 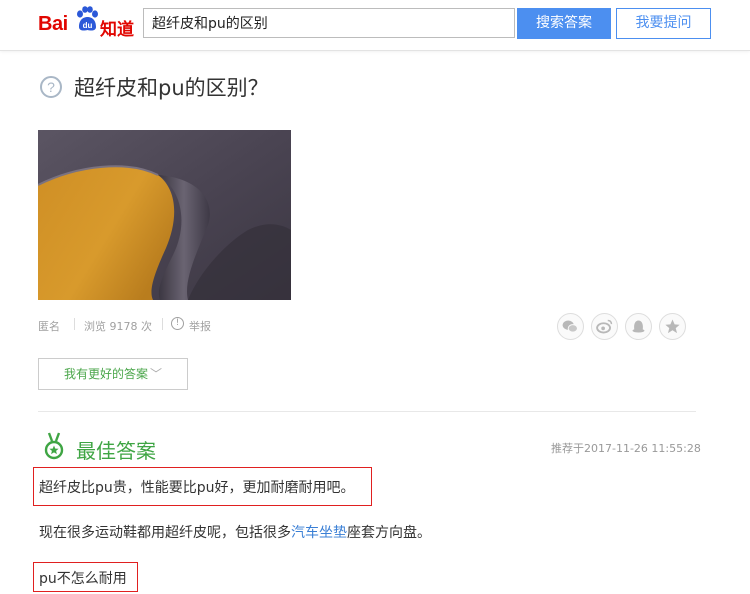 What do you see at coordinates (118, 326) in the screenshot?
I see `view-count: 浏览 9178 次` at bounding box center [118, 326].